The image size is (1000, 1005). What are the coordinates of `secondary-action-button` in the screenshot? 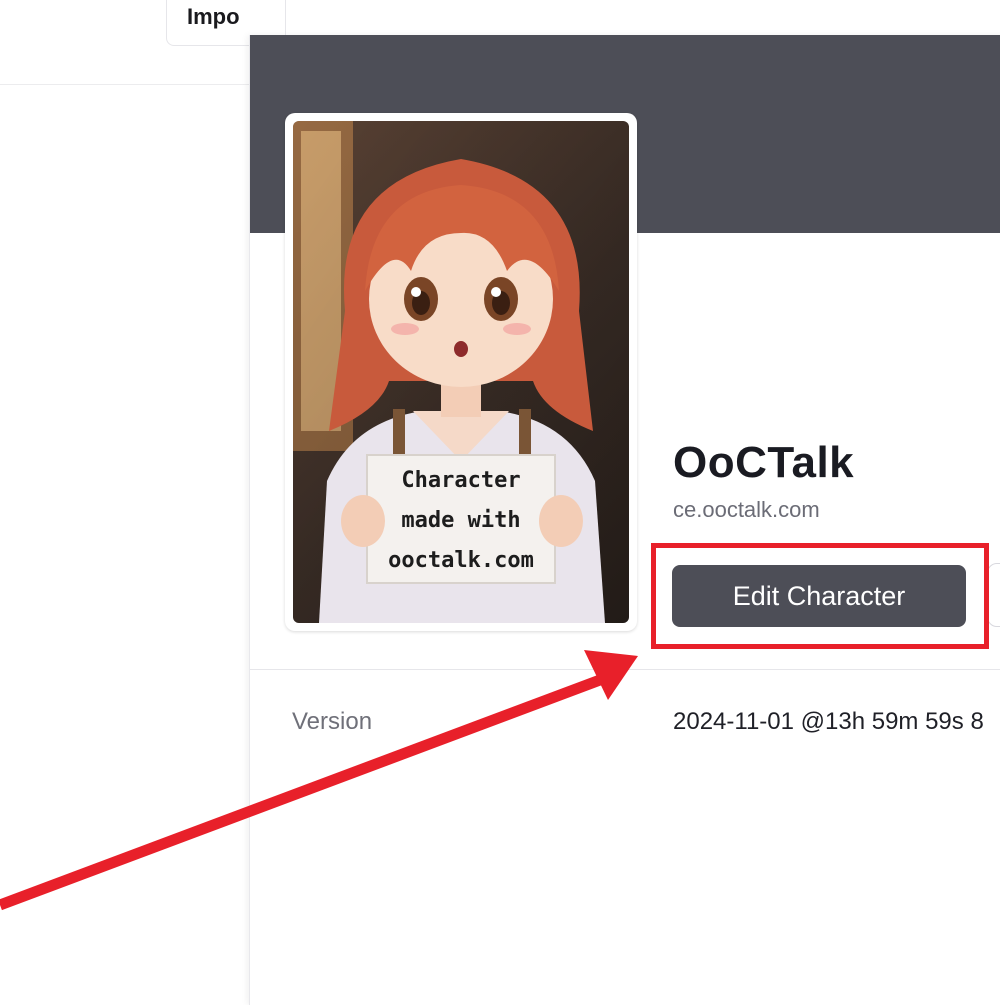 It's located at (993, 595).